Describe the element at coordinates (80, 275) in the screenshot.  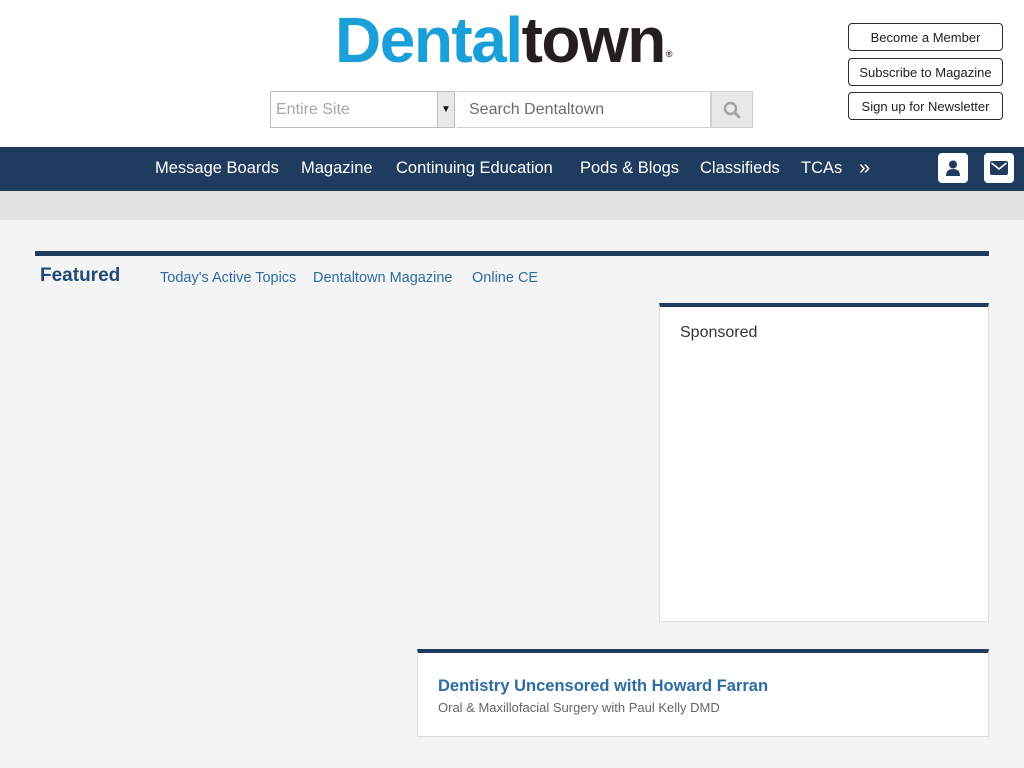
I see `featured-heading: Featured` at that location.